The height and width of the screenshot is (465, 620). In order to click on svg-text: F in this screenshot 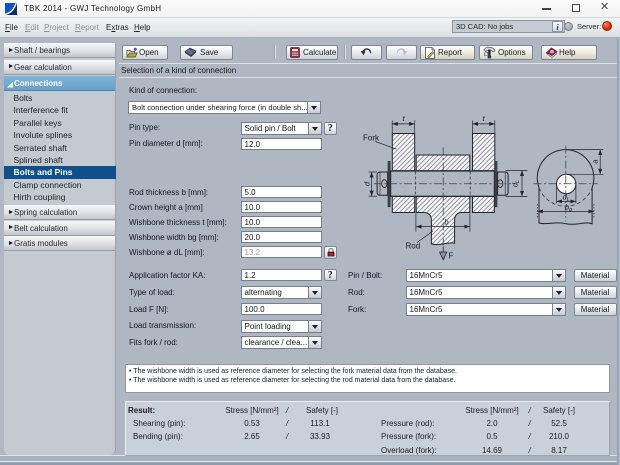, I will do `click(451, 256)`.